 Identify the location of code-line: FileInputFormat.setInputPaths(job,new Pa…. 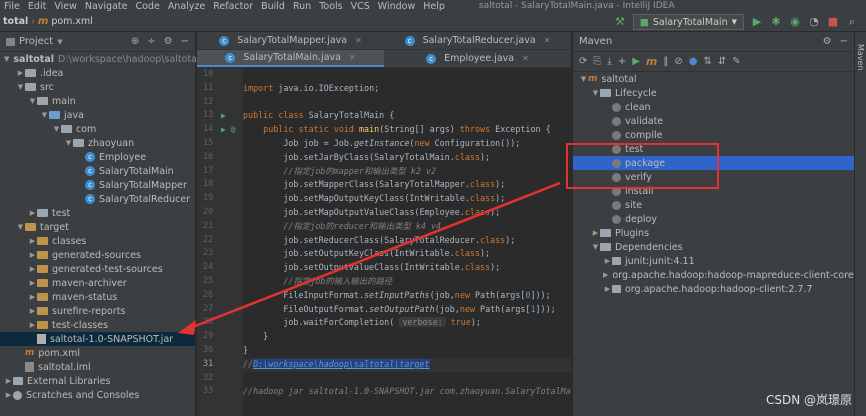
(407, 296).